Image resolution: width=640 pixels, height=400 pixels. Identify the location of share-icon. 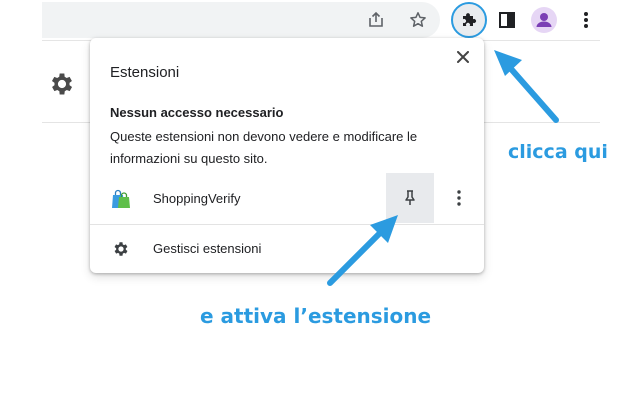
(376, 20).